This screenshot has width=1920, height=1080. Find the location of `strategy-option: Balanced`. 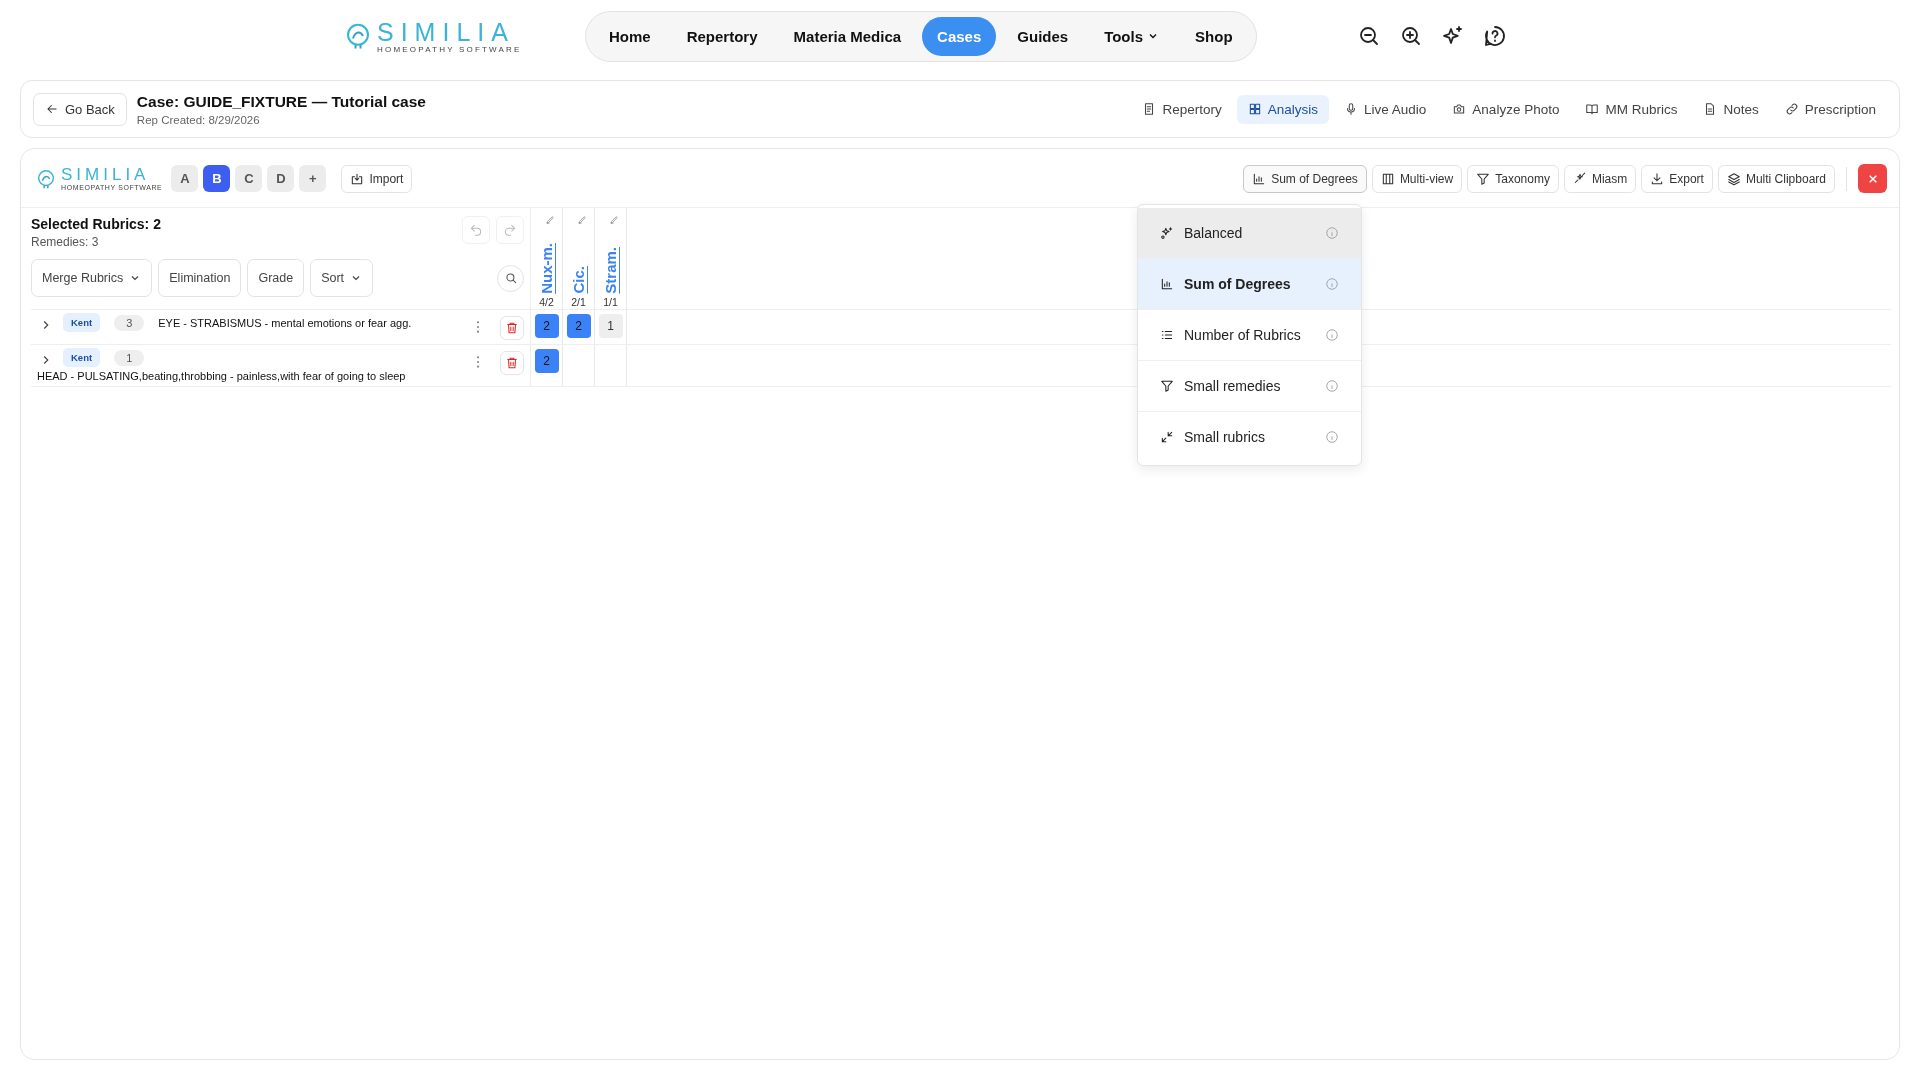

strategy-option: Balanced is located at coordinates (1249, 233).